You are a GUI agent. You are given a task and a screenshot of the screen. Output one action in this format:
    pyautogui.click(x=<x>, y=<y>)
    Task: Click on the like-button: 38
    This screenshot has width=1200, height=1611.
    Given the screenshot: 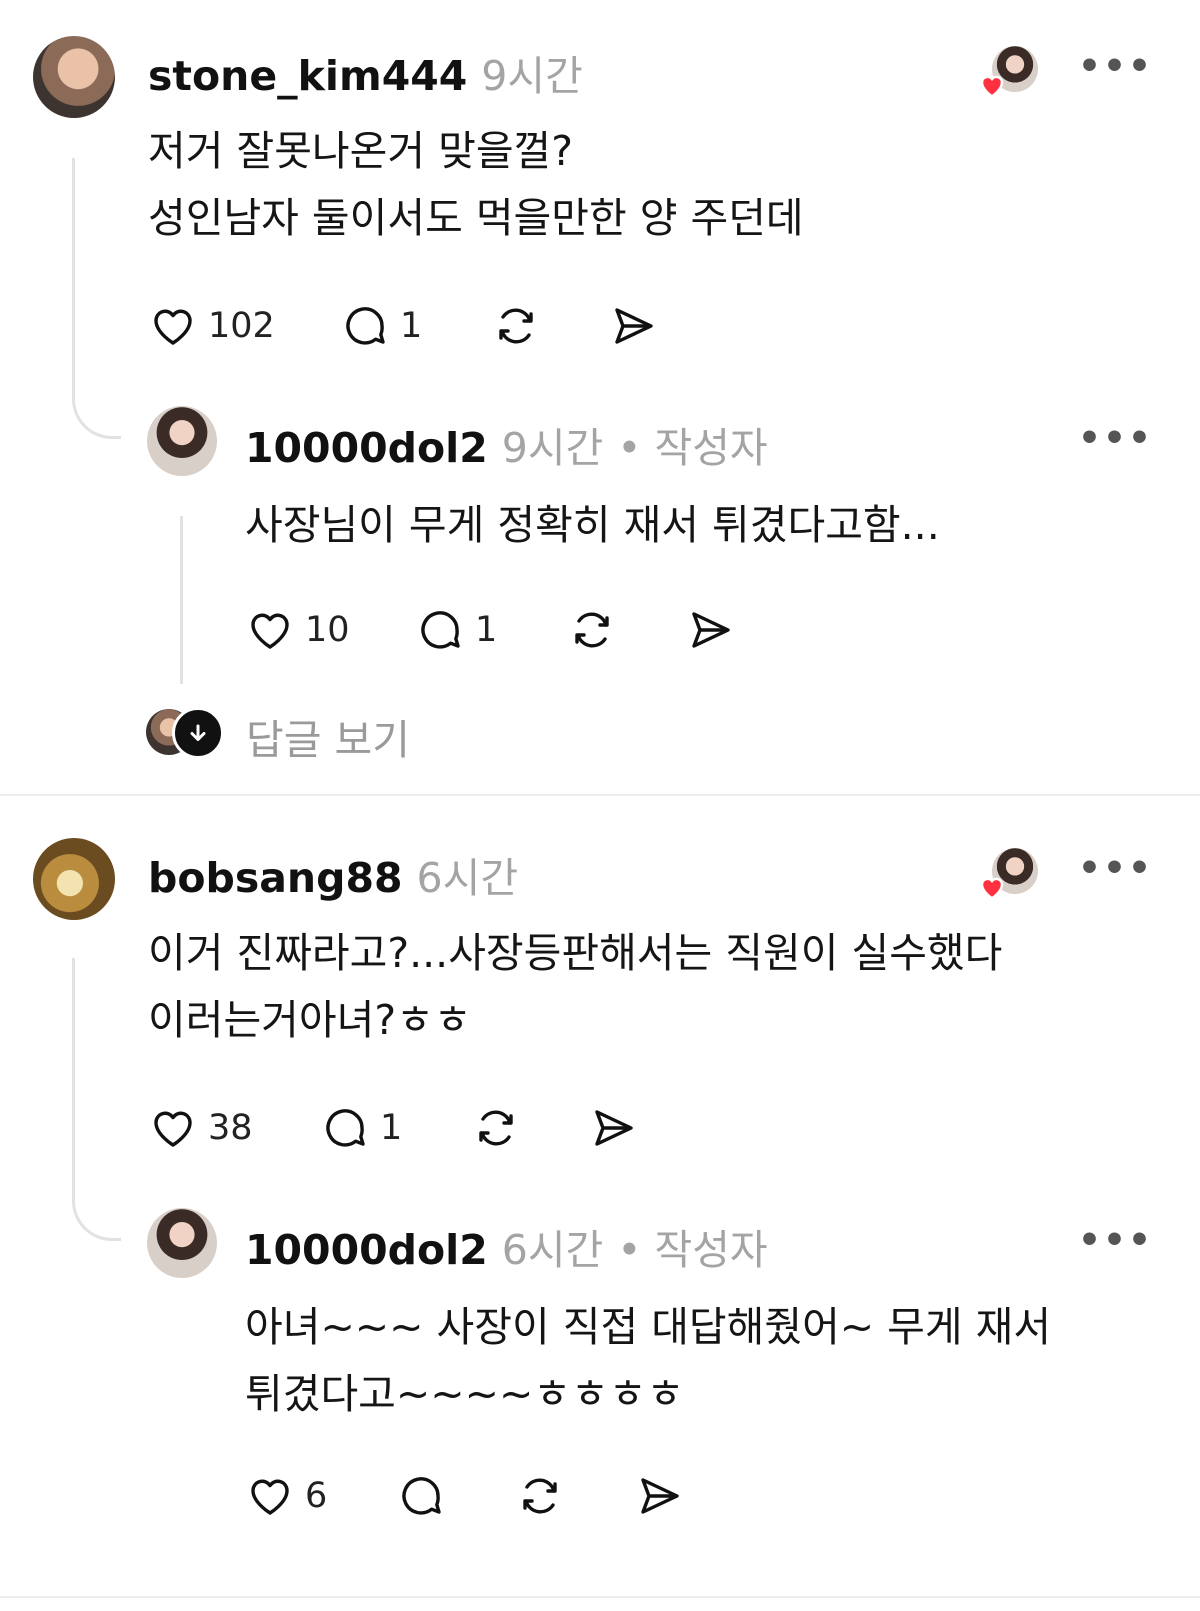 What is the action you would take?
    pyautogui.click(x=200, y=1128)
    